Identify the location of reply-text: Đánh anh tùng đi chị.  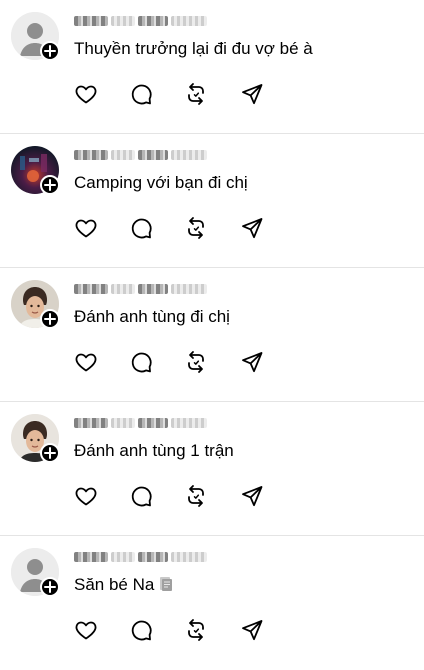
(152, 317).